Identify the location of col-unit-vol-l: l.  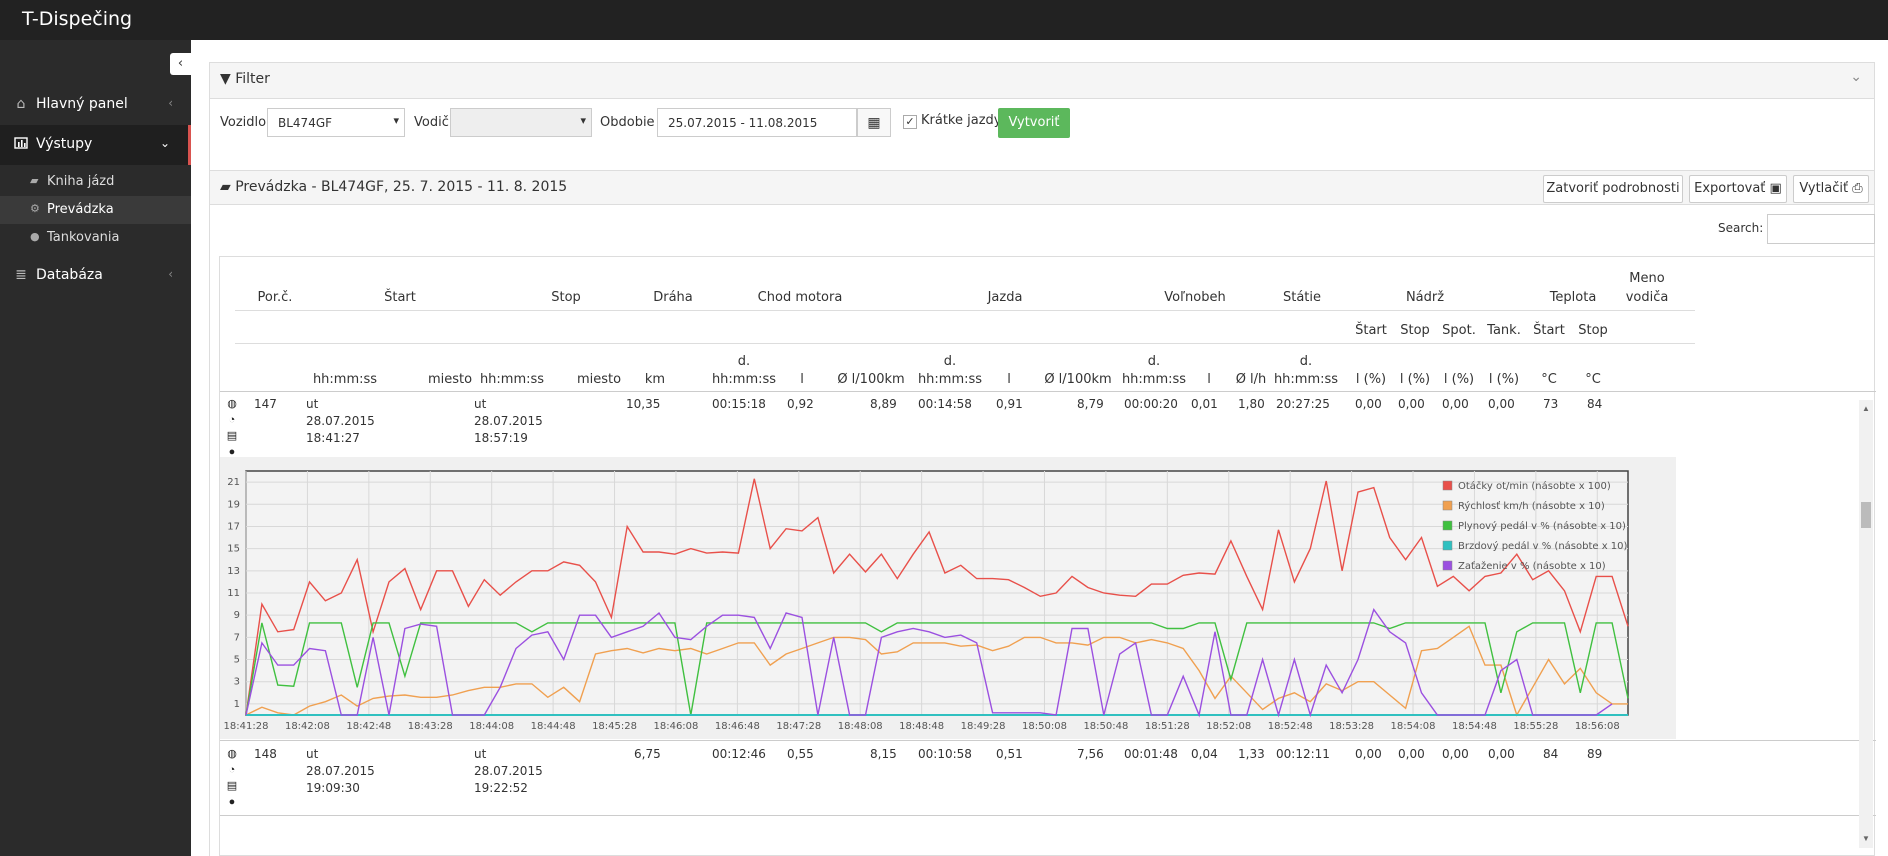
(1209, 379).